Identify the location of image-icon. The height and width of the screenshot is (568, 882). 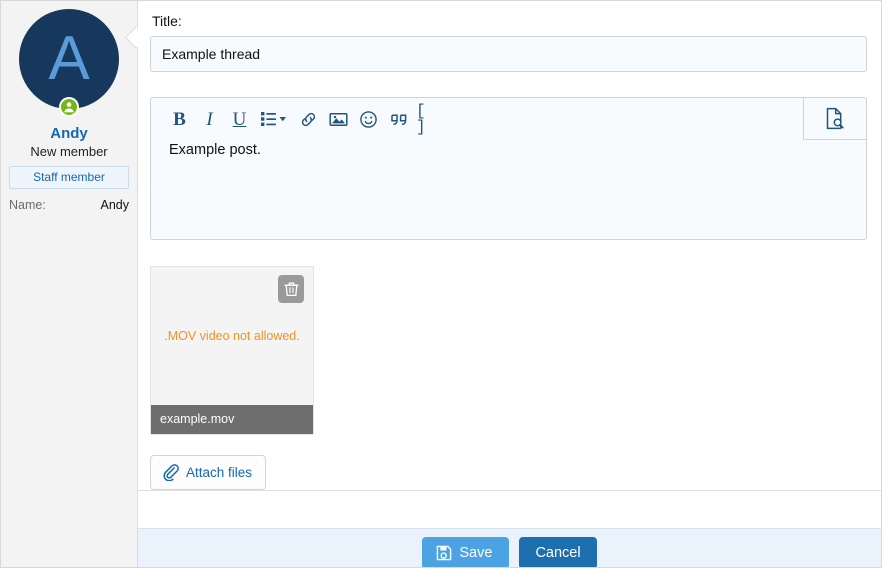
(338, 119).